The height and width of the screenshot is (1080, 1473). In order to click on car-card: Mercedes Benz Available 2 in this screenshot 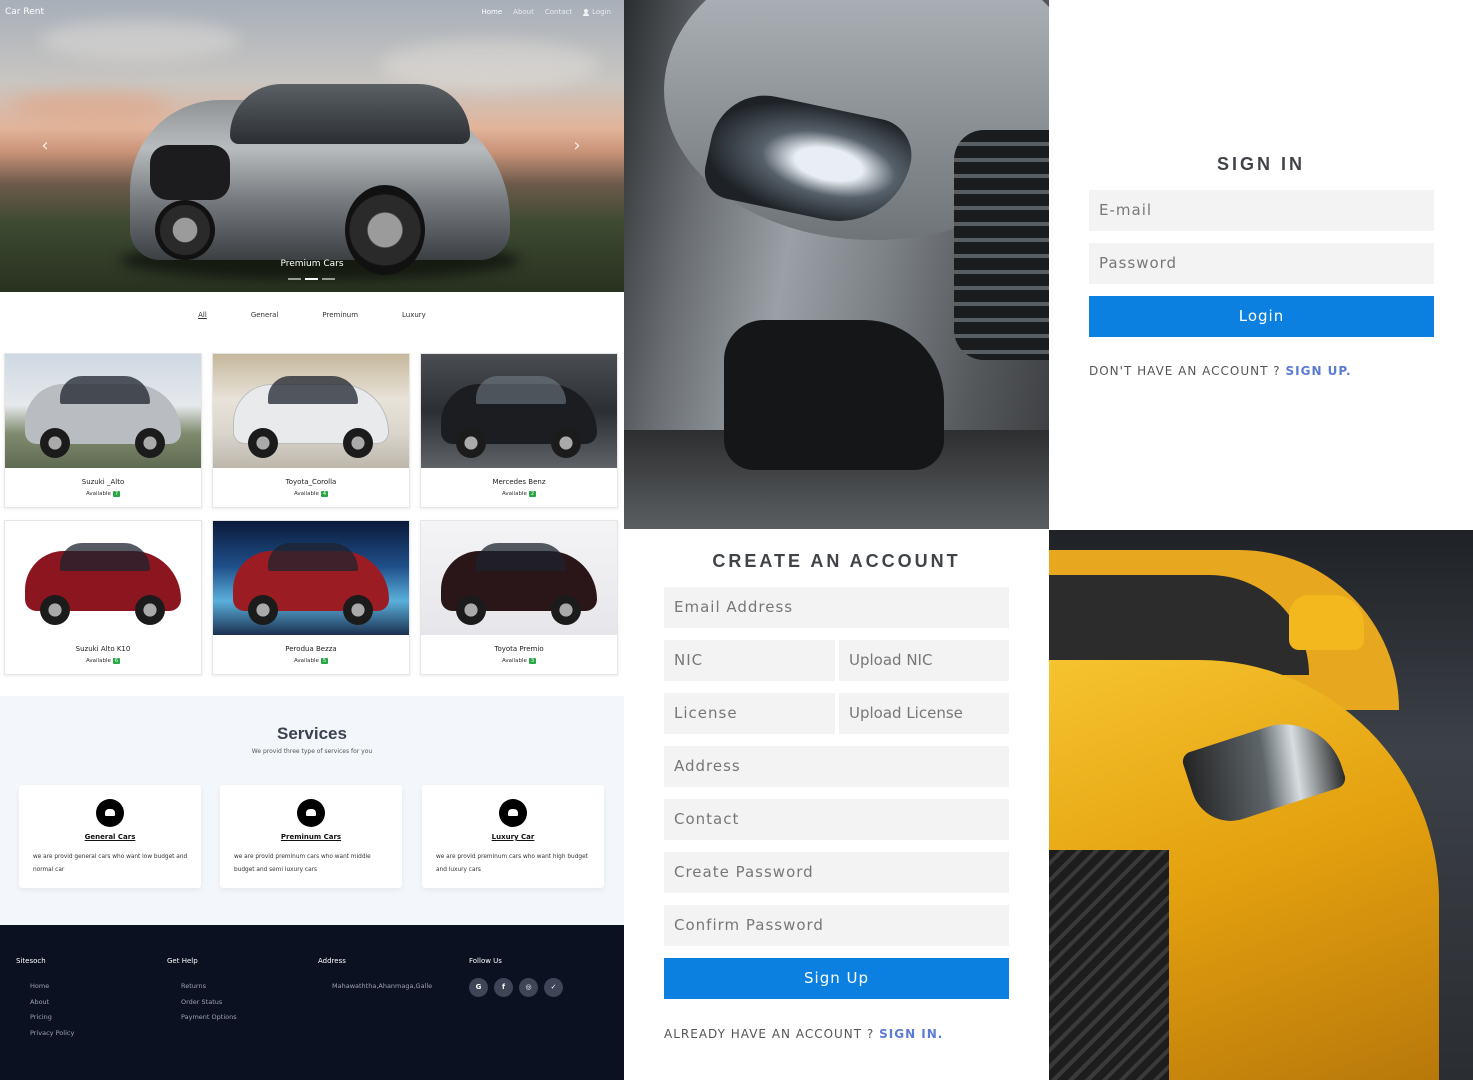, I will do `click(519, 430)`.